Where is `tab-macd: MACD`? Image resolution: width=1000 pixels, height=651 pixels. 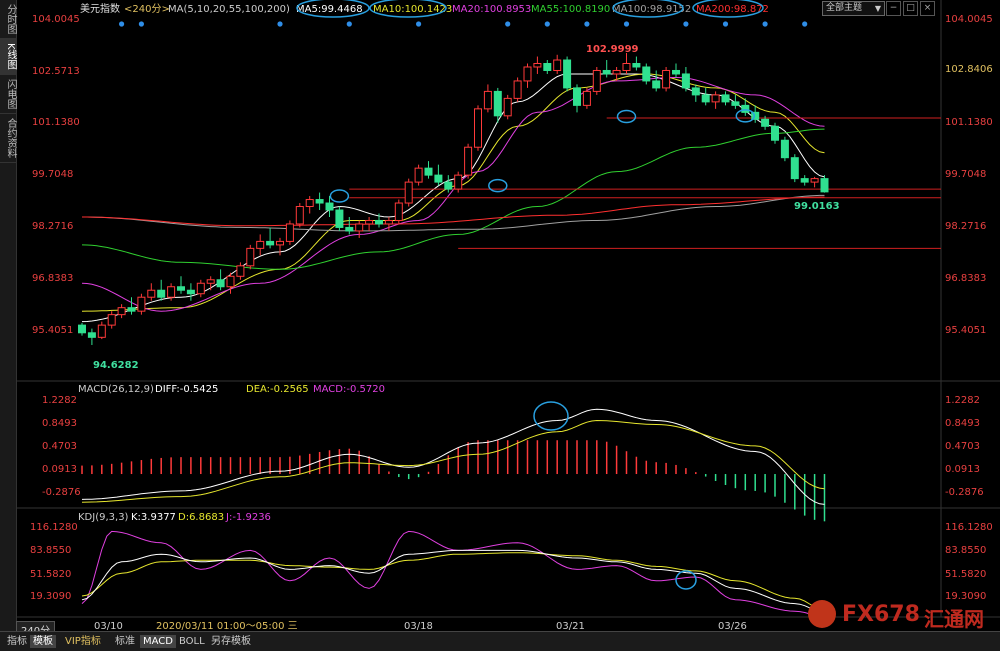 tab-macd: MACD is located at coordinates (158, 641).